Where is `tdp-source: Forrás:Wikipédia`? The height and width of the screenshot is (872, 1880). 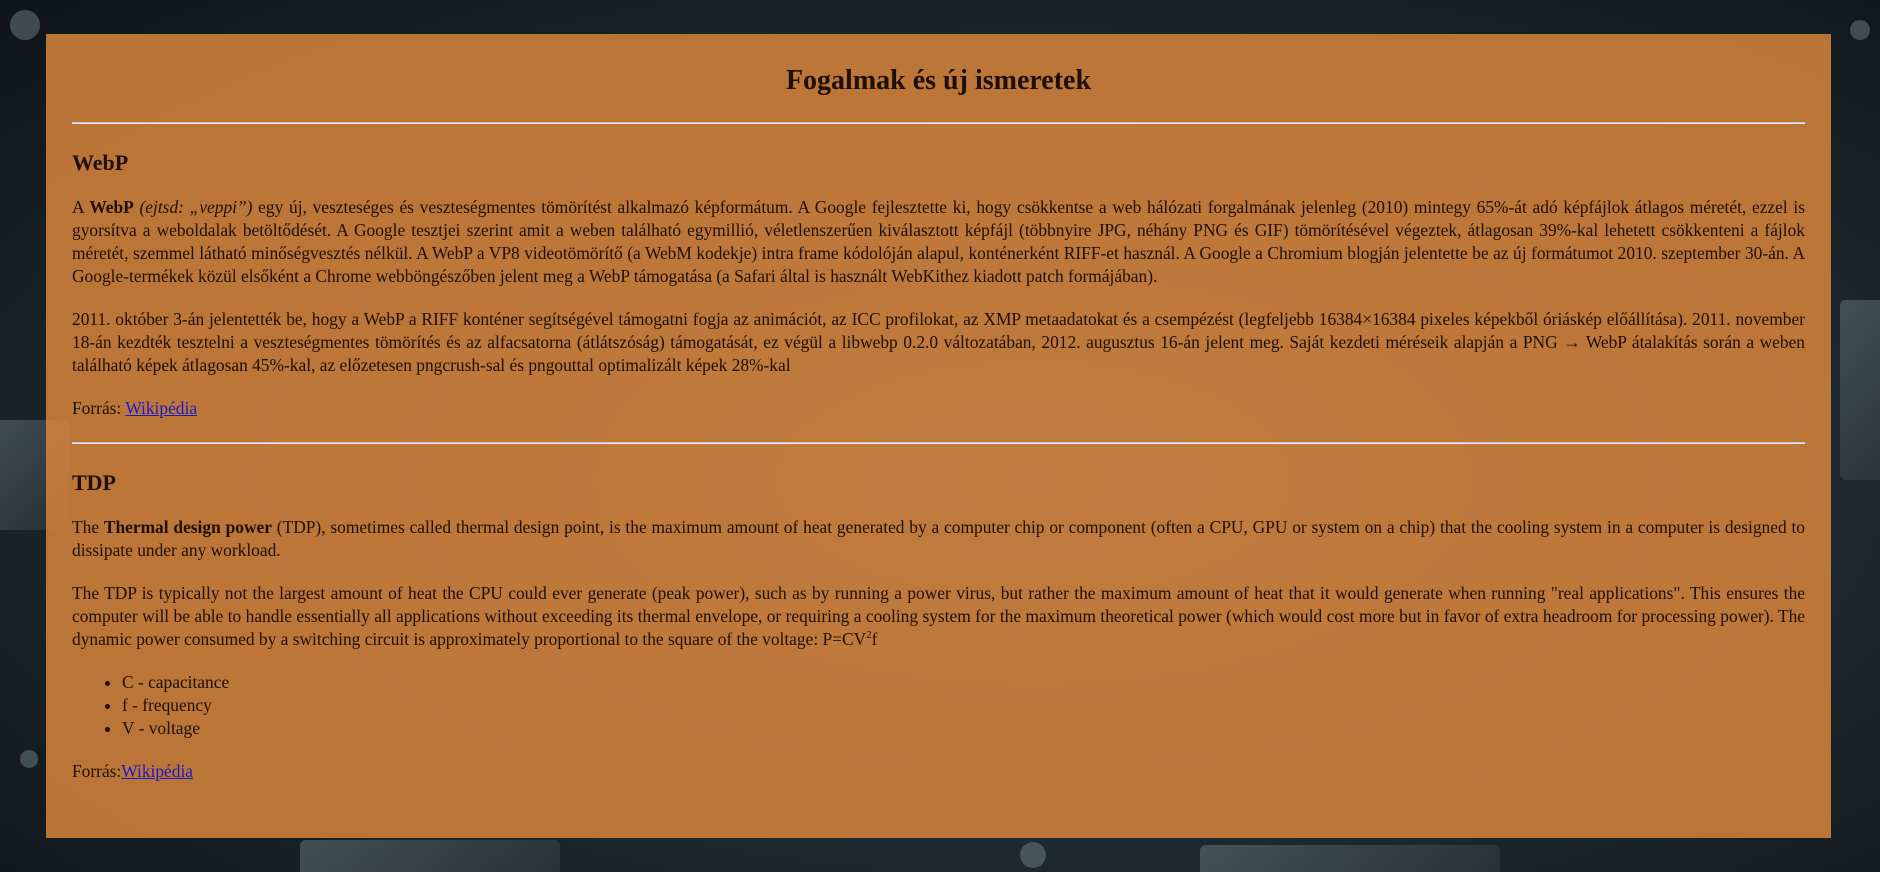
tdp-source: Forrás:Wikipédia is located at coordinates (133, 771).